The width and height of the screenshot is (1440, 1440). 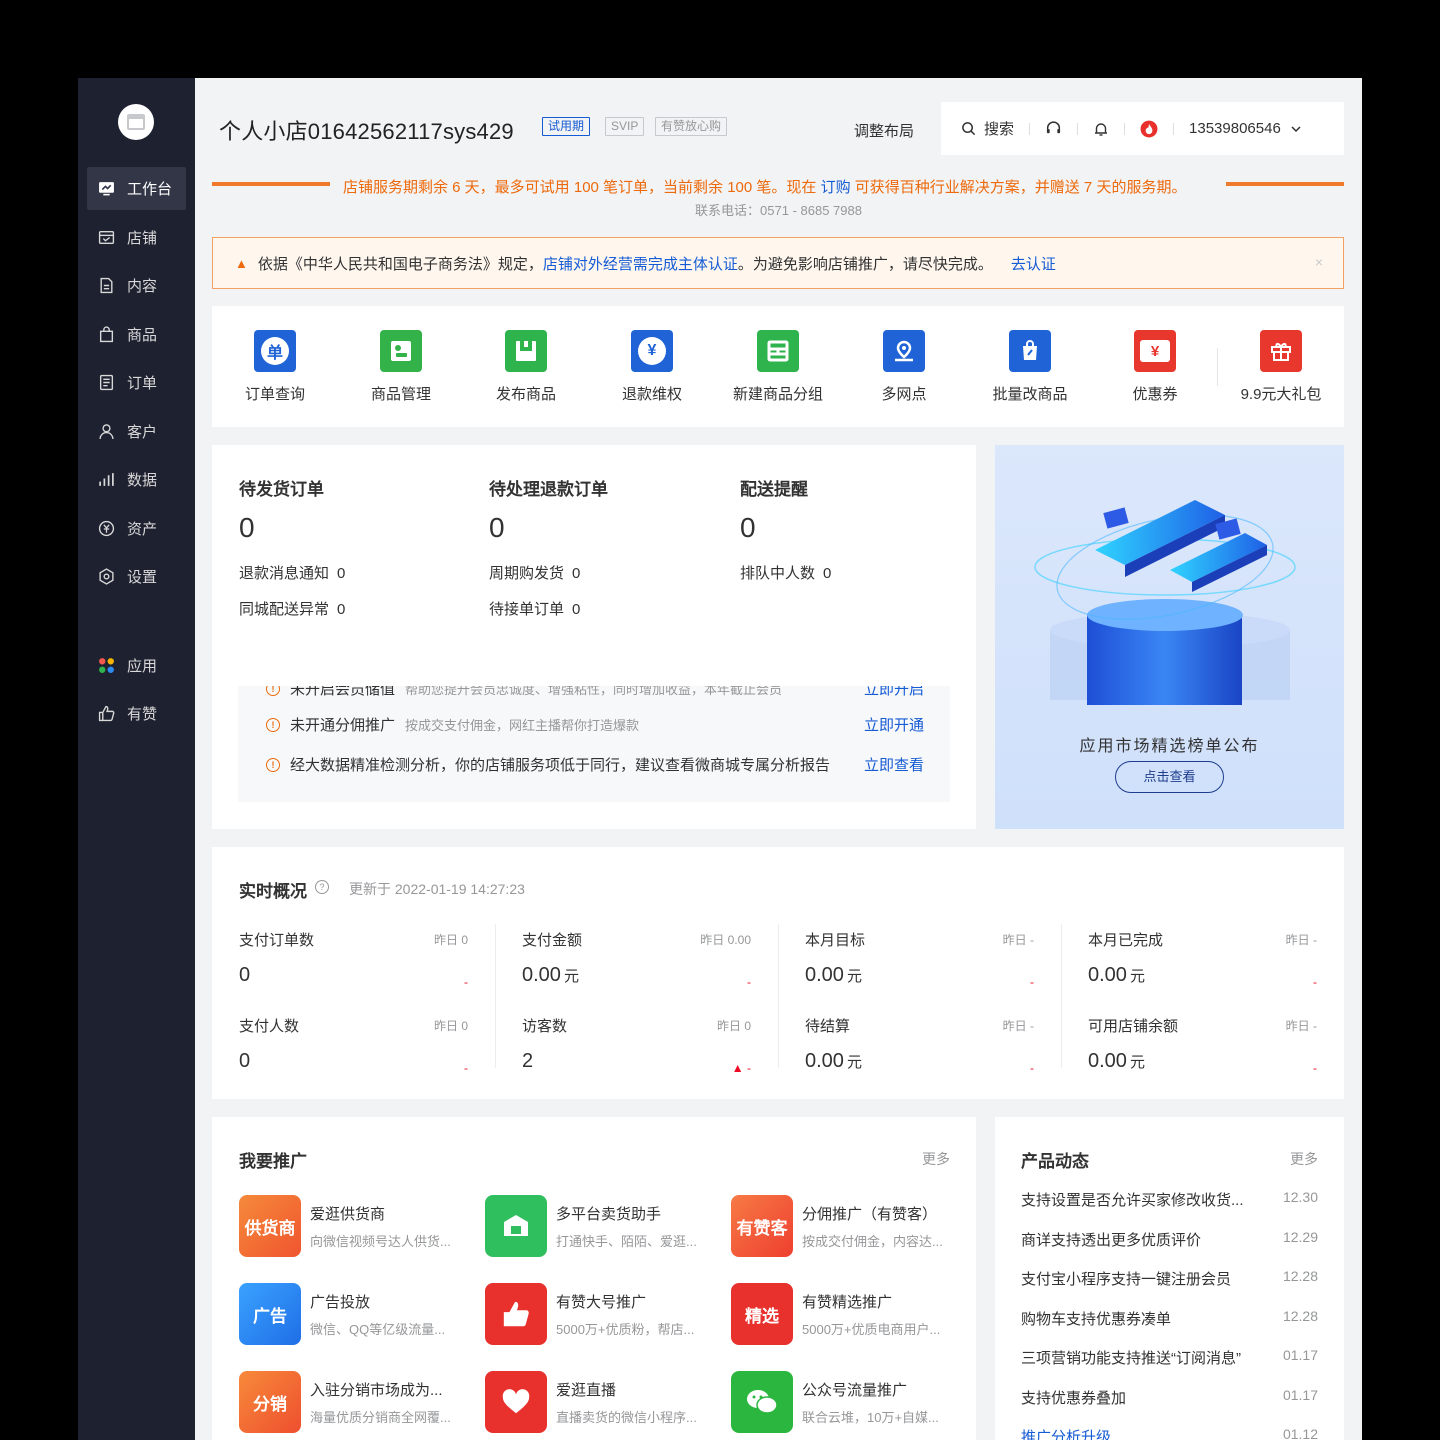 I want to click on pending-sub: 同城配送异常 0, so click(x=292, y=608).